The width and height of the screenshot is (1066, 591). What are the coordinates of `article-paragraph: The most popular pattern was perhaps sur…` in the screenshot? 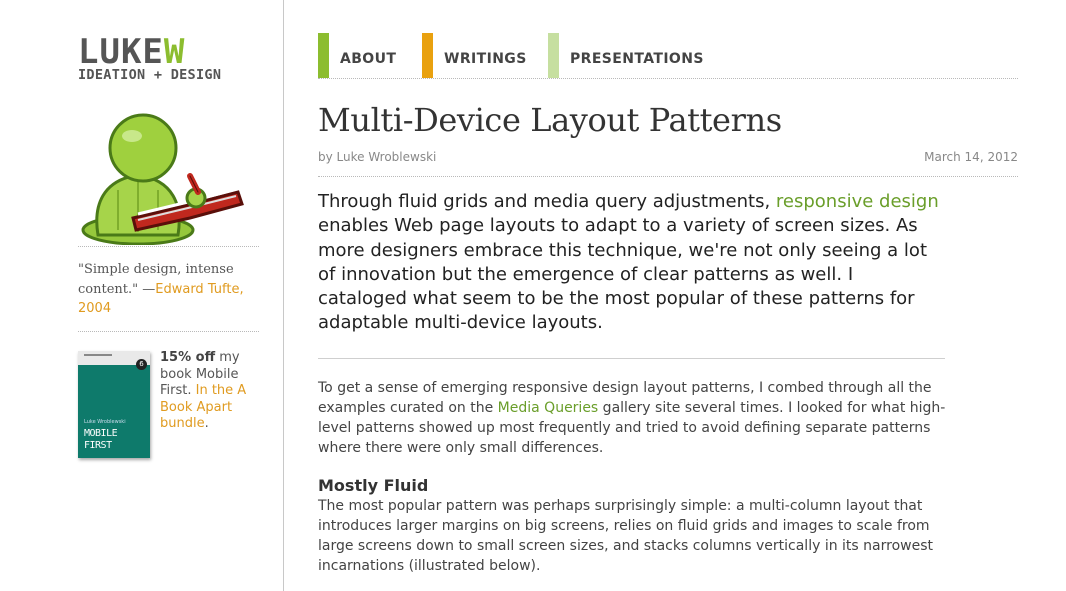 It's located at (625, 536).